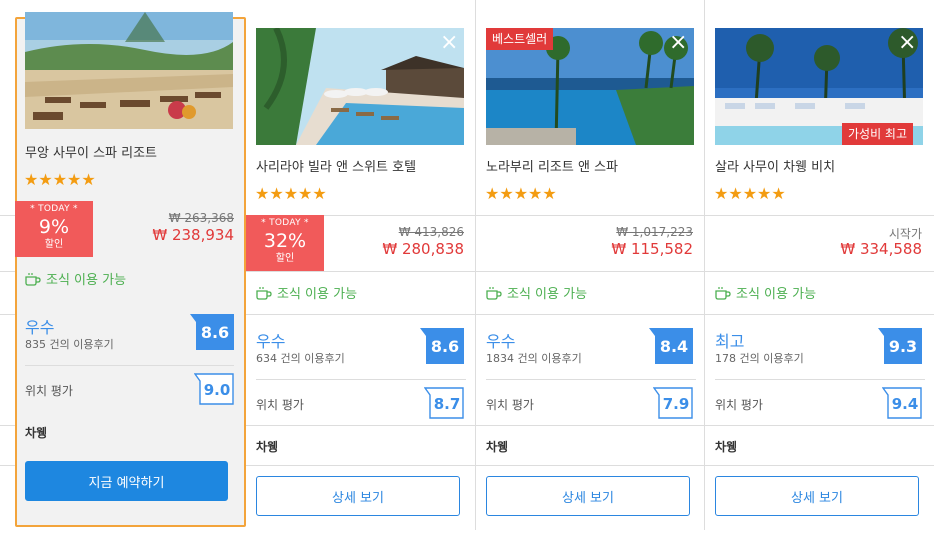 The width and height of the screenshot is (940, 541). Describe the element at coordinates (447, 404) in the screenshot. I see `location-score: 8.7` at that location.